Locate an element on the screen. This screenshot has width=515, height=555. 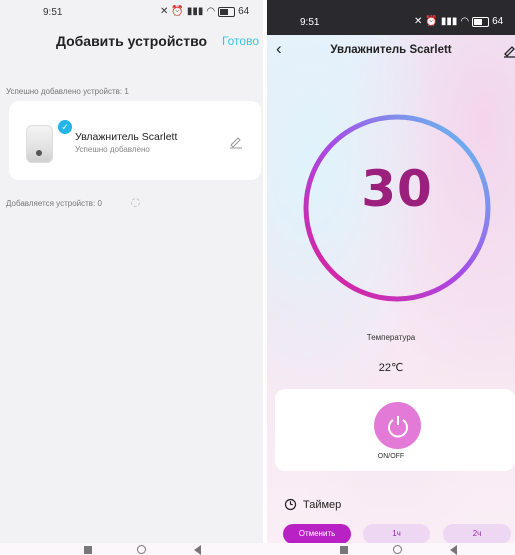
done-button: Готово is located at coordinates (240, 41).